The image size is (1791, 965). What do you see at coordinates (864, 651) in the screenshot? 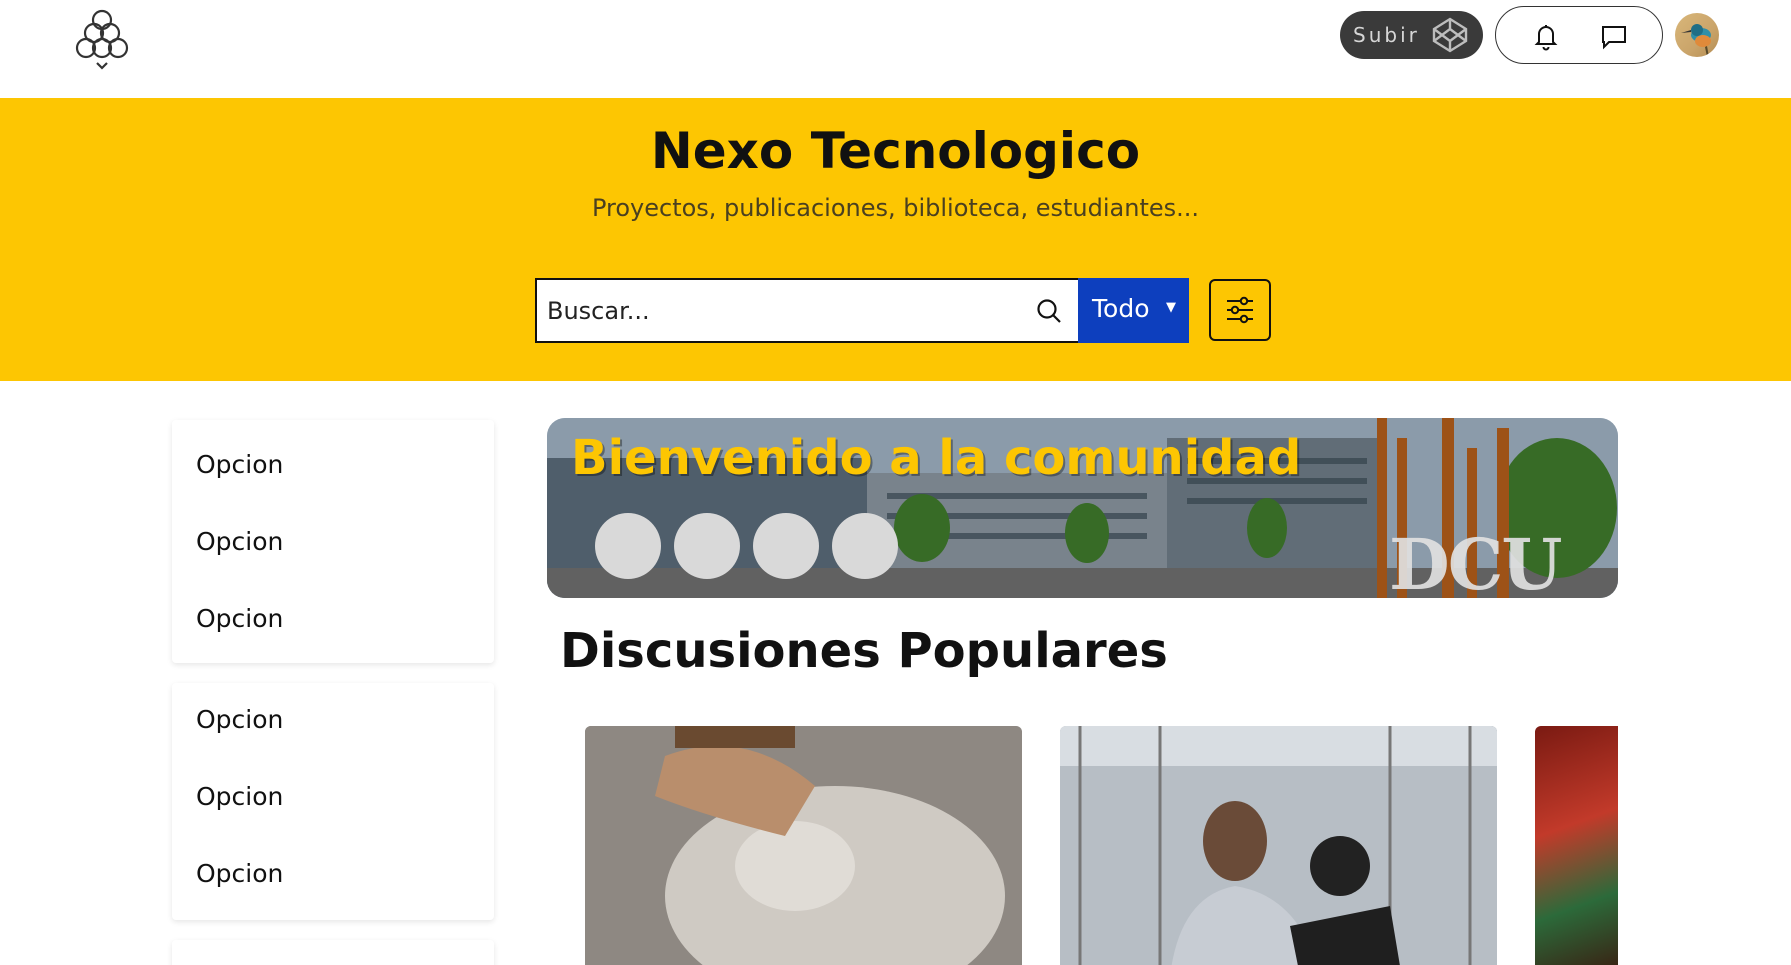
I see `section-title: Discusiones Populares` at bounding box center [864, 651].